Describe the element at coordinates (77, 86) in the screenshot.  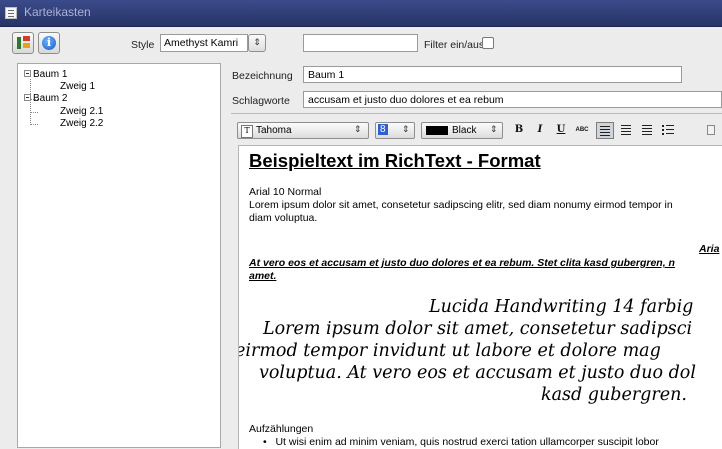
I see `tree-node-zweig-1: Zweig 1` at that location.